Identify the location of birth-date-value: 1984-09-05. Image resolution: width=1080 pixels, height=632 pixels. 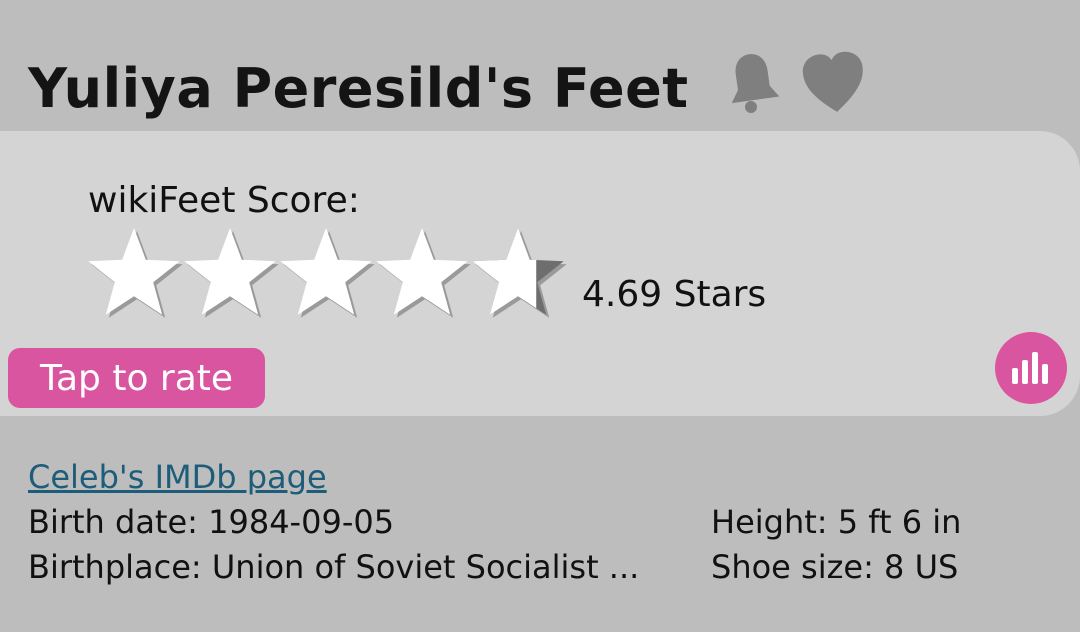
(301, 522).